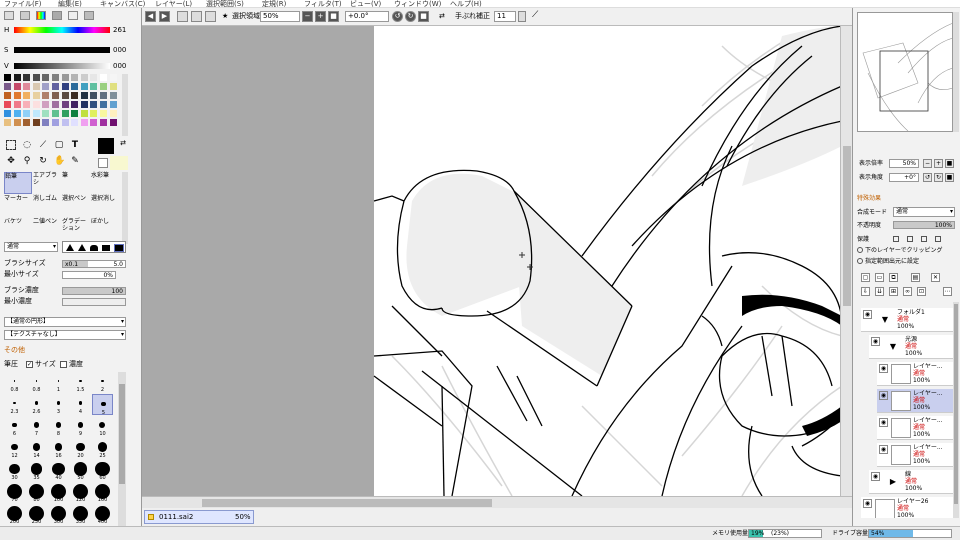 Image resolution: width=960 pixels, height=540 pixels. What do you see at coordinates (860, 250) in the screenshot?
I see `clip-checkbox` at bounding box center [860, 250].